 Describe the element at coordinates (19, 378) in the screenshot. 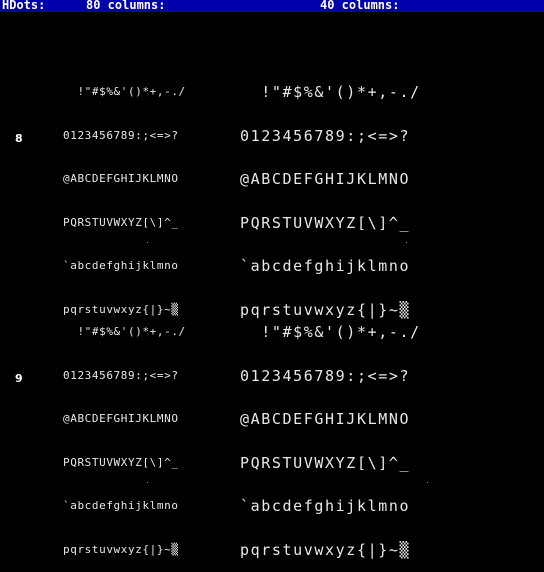

I see `row-label-9: 9` at that location.